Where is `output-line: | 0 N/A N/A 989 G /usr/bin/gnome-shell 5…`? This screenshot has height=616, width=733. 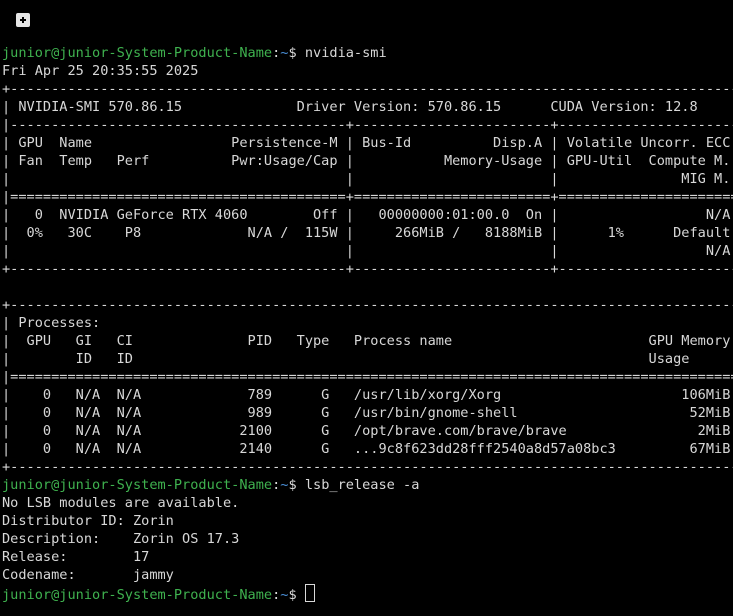
output-line: | 0 N/A N/A 989 G /usr/bin/gnome-shell 5… is located at coordinates (367, 413).